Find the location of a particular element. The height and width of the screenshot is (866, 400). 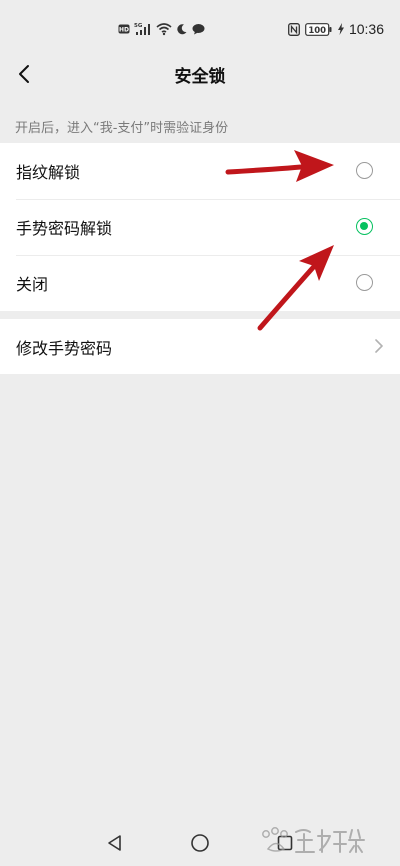

battery-icon: 100 is located at coordinates (318, 29).